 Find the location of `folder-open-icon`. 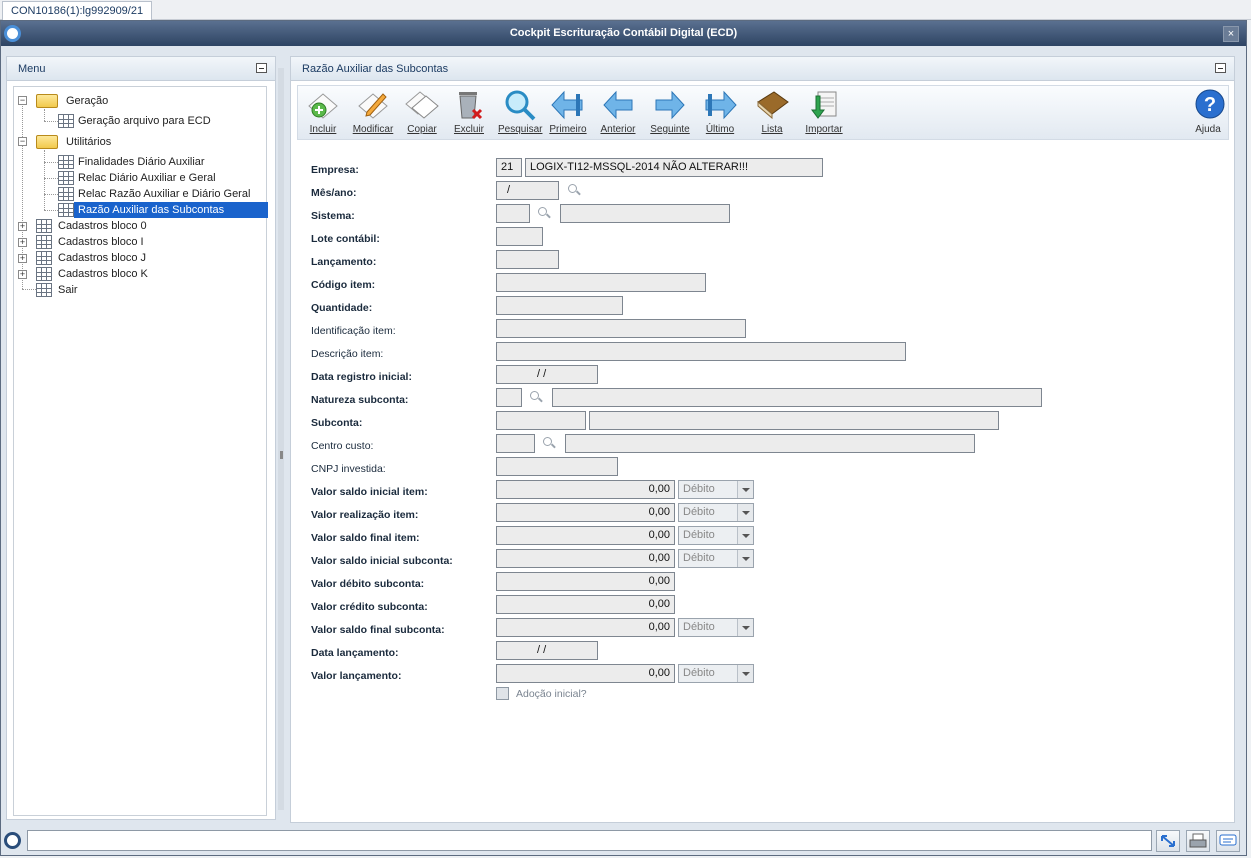

folder-open-icon is located at coordinates (47, 101).